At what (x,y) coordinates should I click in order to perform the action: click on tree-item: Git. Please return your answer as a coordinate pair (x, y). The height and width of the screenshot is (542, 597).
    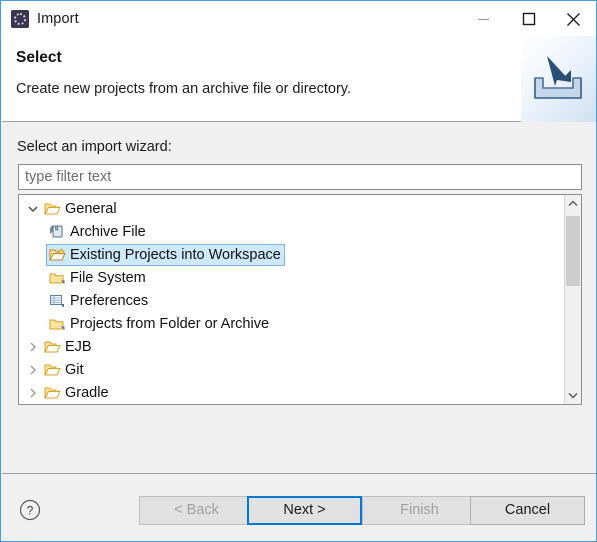
    Looking at the image, I should click on (291, 369).